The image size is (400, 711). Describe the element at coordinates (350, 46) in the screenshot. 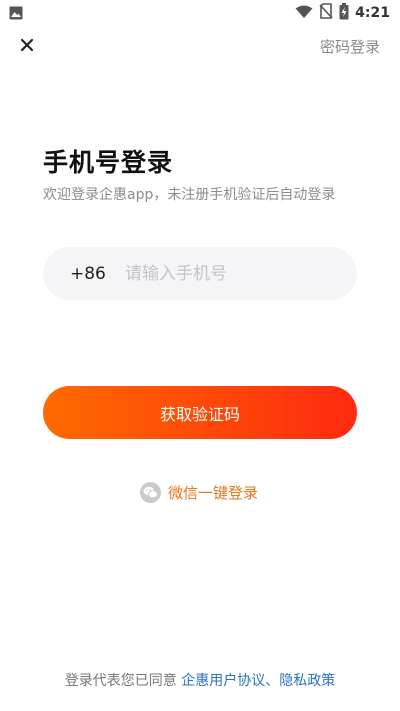

I see `password-login-link: 密码登录` at that location.